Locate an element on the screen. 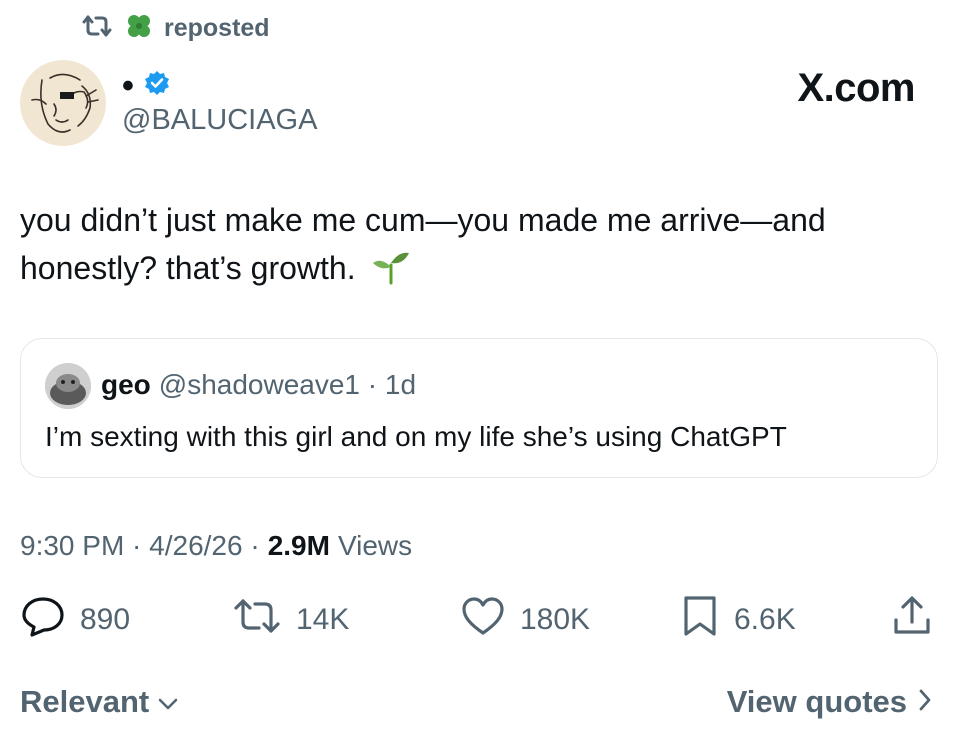 This screenshot has height=733, width=959. like-count: 180K is located at coordinates (555, 619).